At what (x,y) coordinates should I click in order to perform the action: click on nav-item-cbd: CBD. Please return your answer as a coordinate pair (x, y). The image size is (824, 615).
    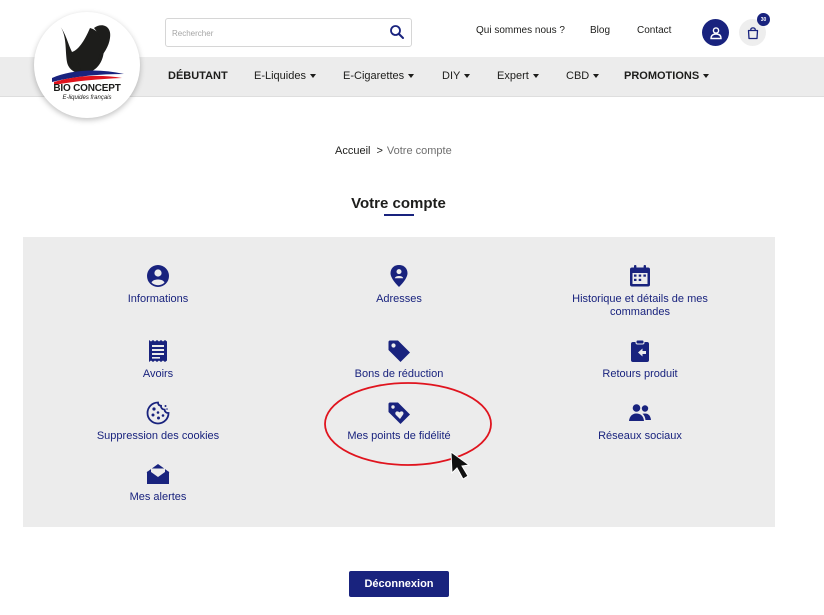
    Looking at the image, I should click on (583, 76).